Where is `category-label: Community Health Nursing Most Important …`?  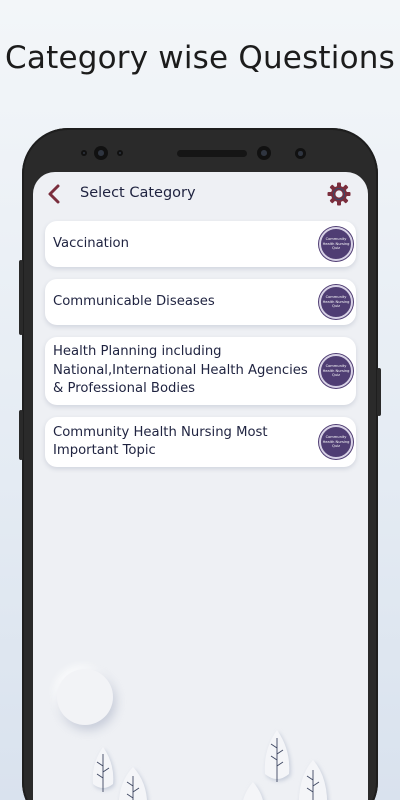 category-label: Community Health Nursing Most Important … is located at coordinates (160, 441).